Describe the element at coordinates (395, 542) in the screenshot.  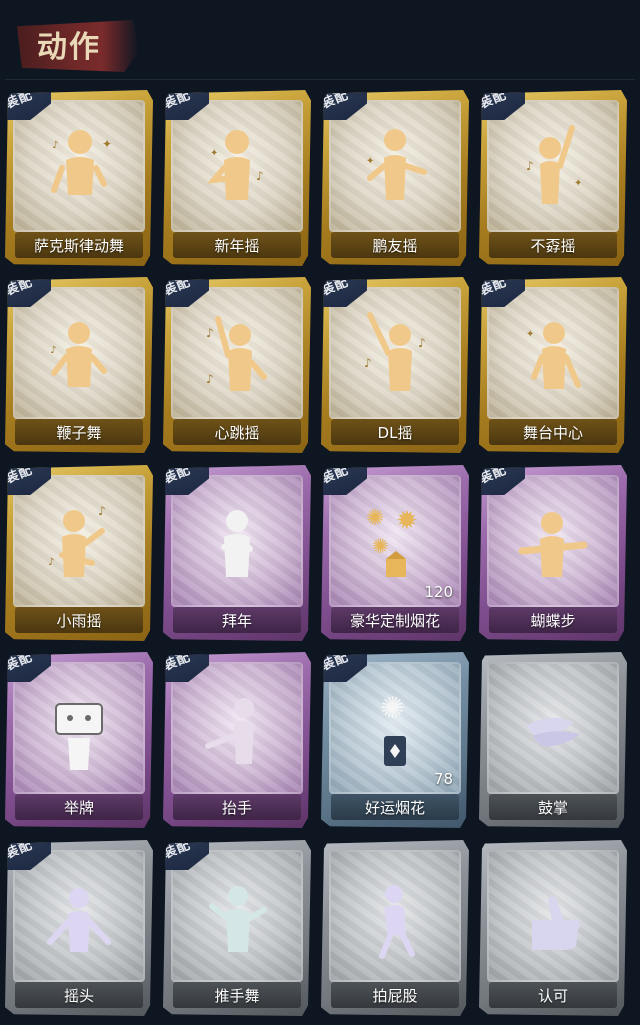
I see `fireworks-box-icon: ✺ ✹ ✺` at that location.